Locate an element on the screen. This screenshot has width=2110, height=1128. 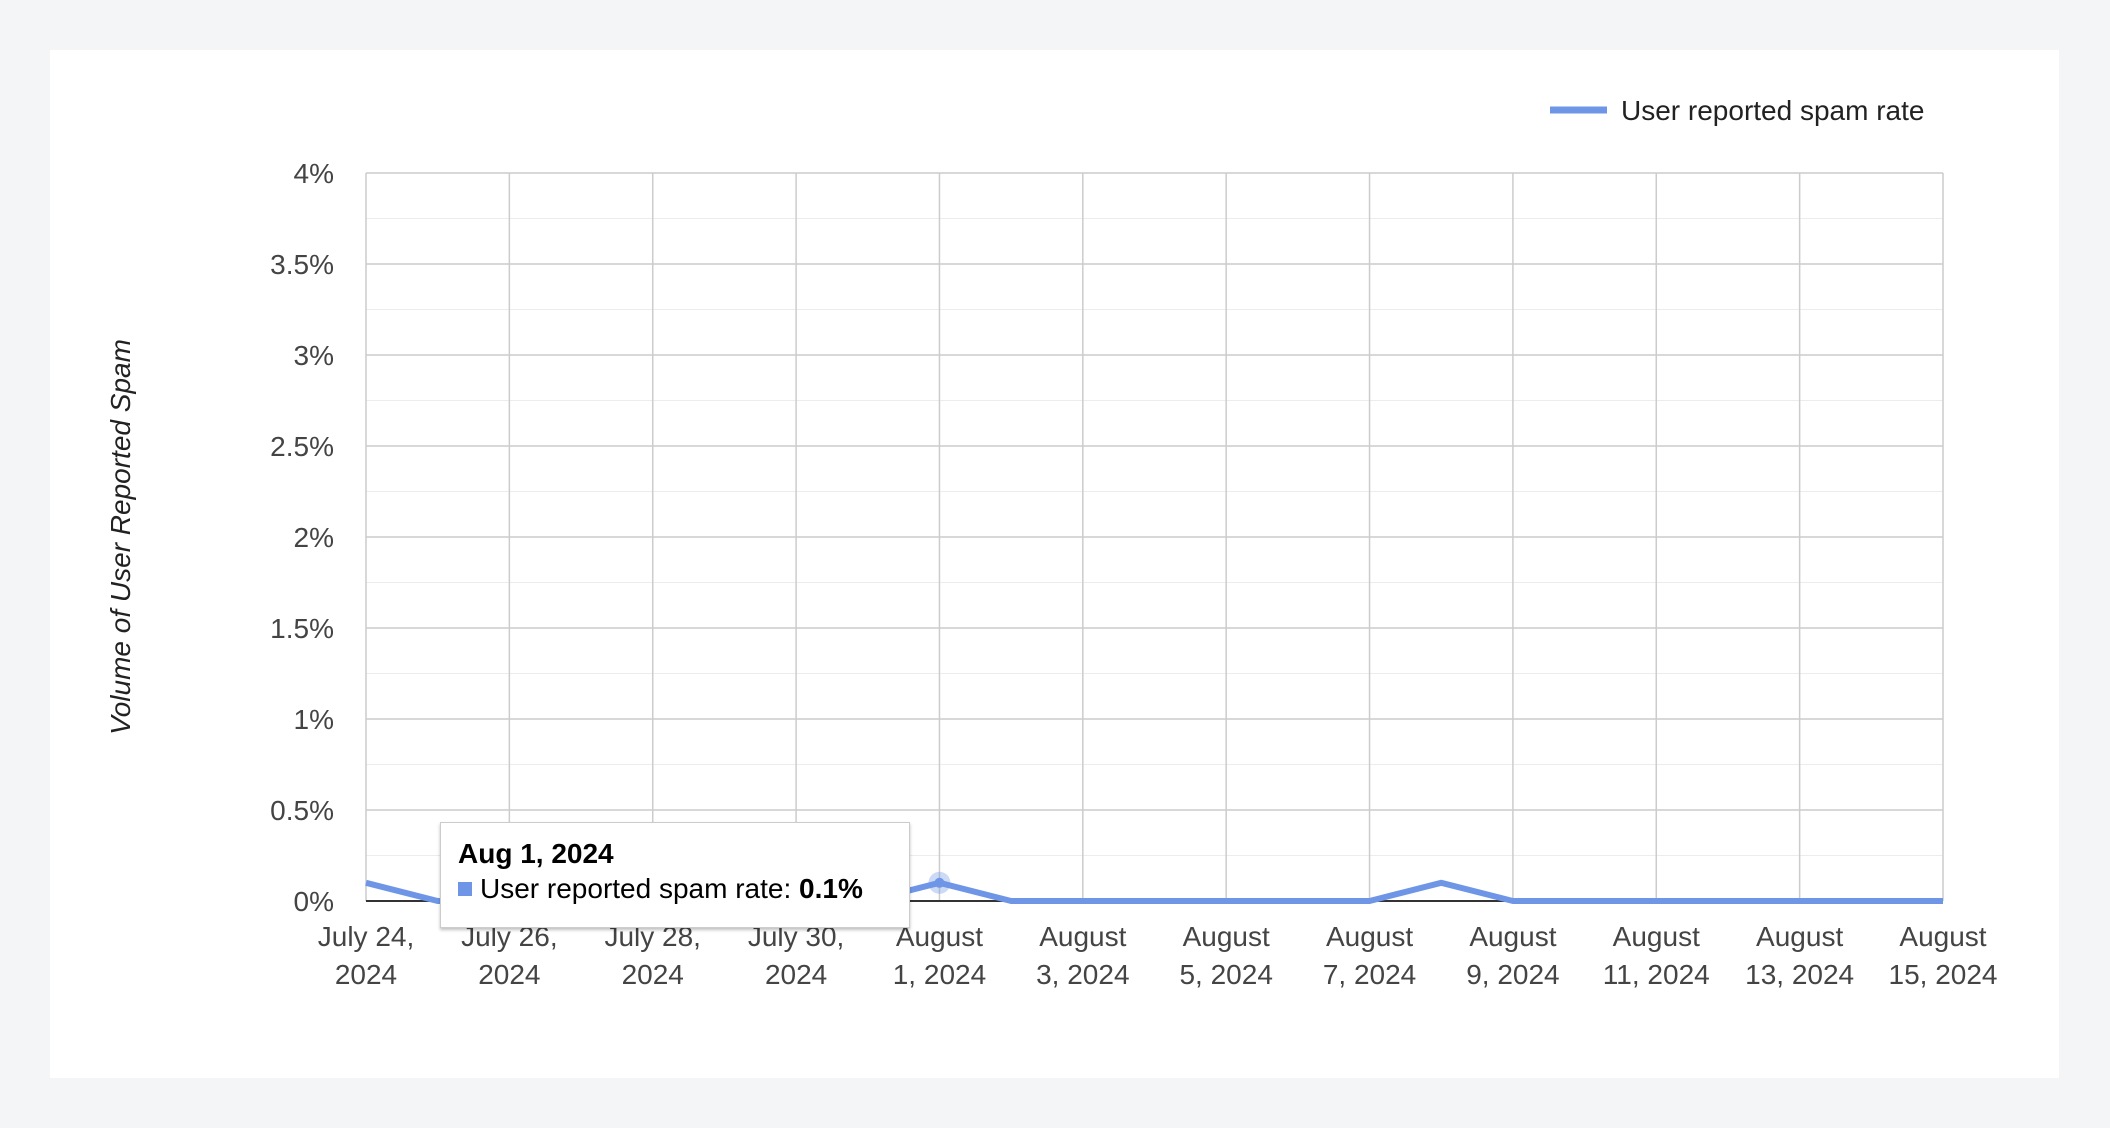
y-tick-label: 1% is located at coordinates (314, 719).